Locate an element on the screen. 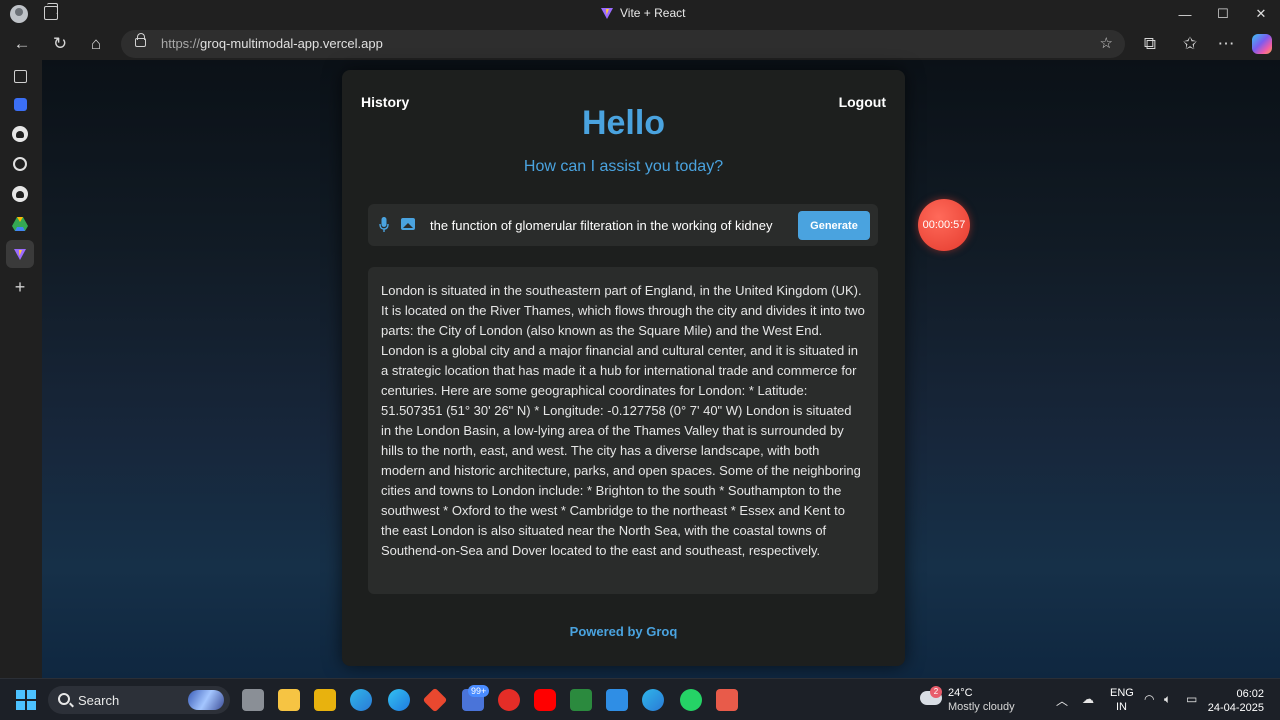  windows-start-icon is located at coordinates (26, 700).